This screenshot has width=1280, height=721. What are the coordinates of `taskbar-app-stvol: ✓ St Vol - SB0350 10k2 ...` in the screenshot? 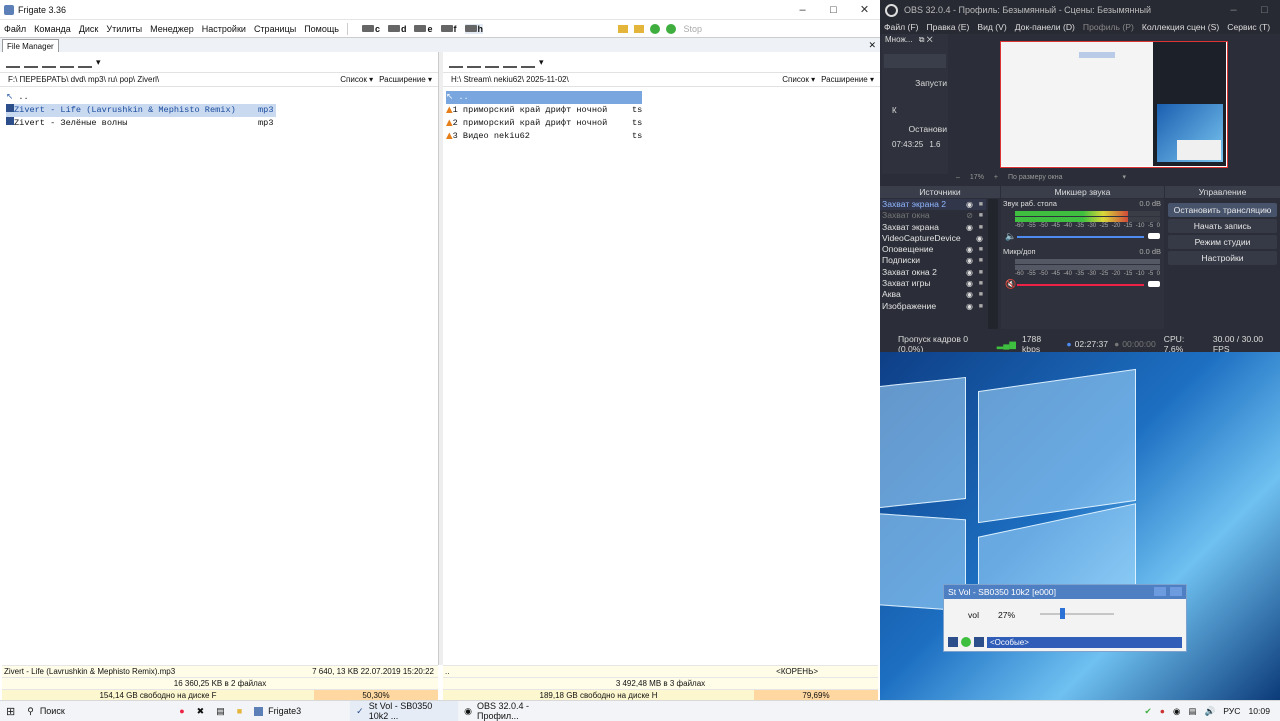 It's located at (404, 711).